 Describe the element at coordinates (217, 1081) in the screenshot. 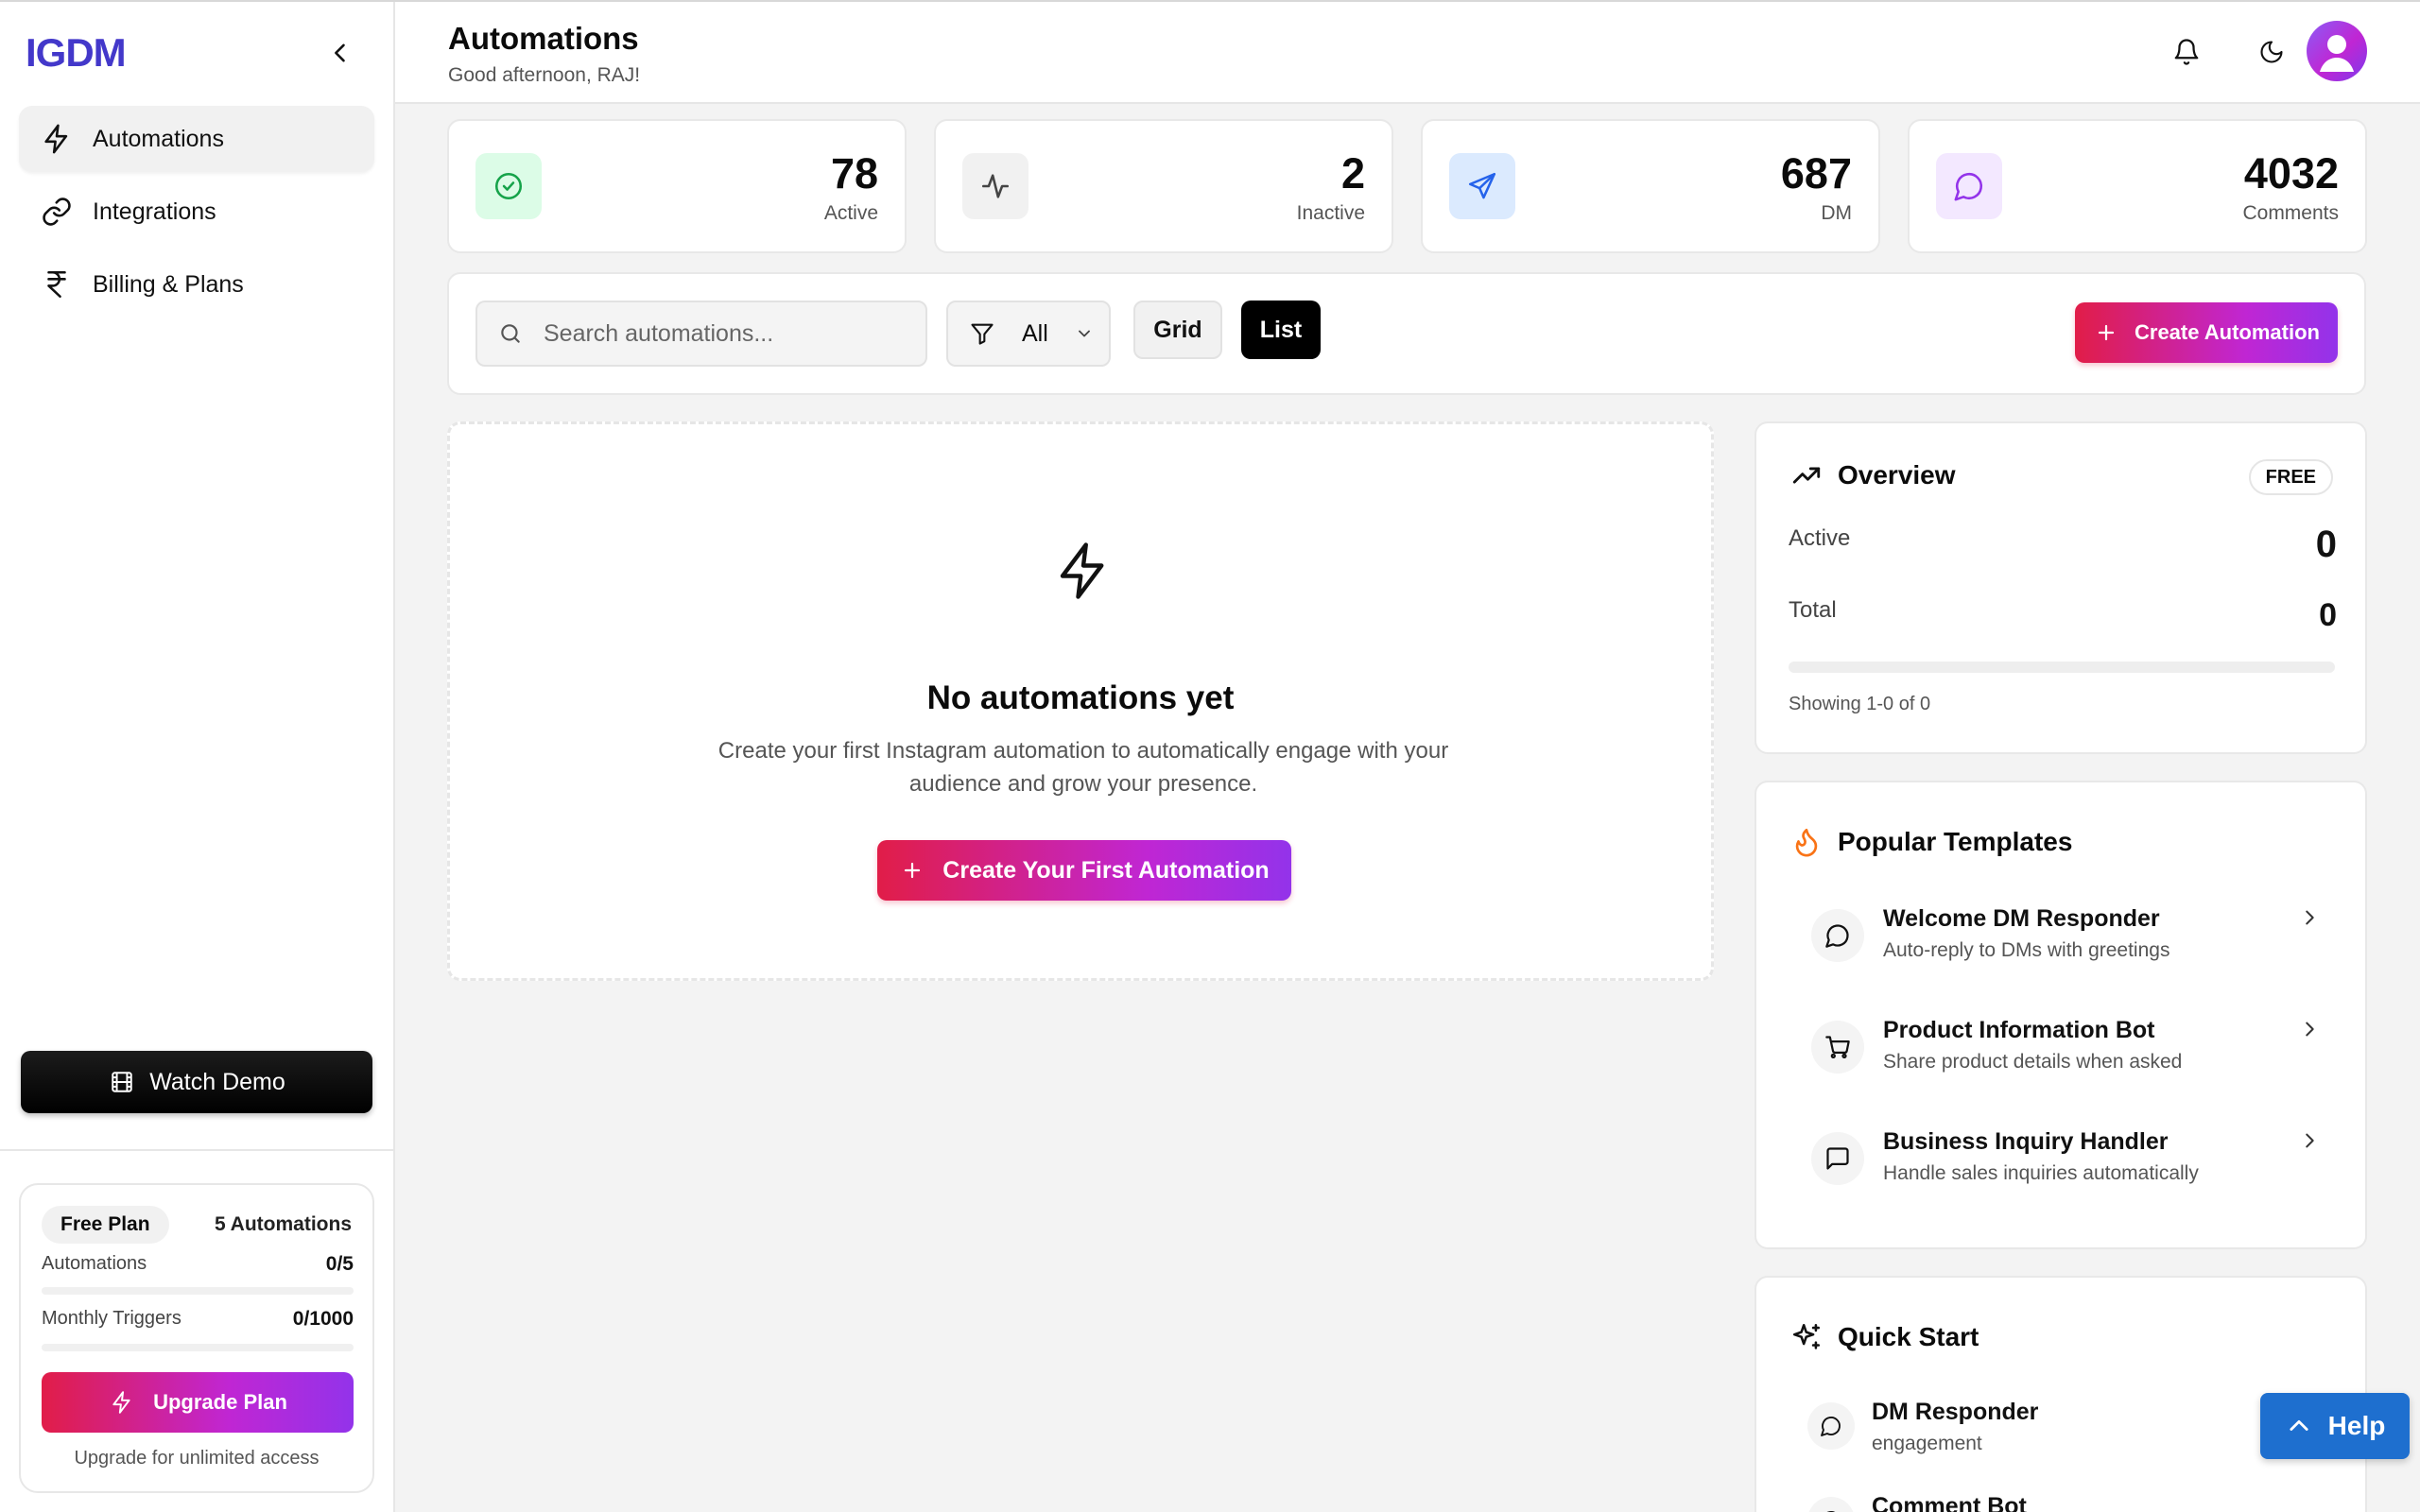

I see `watch-demo-label: Watch Demo` at that location.